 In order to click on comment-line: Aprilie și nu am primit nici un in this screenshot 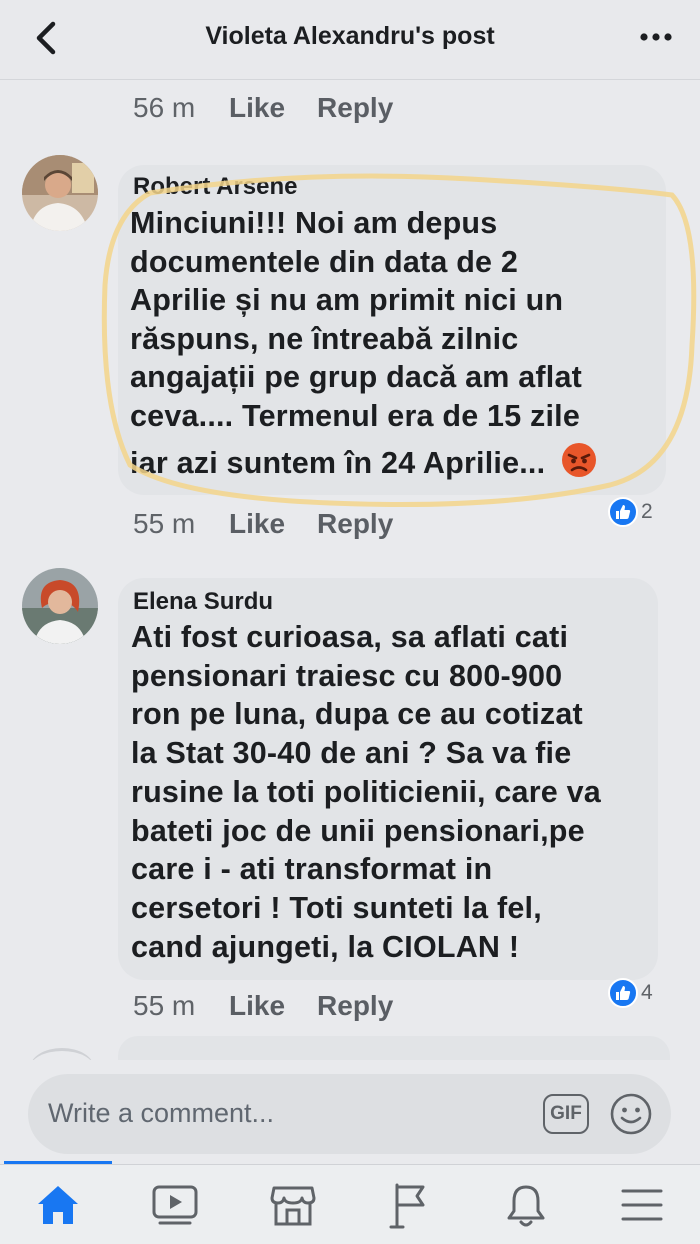, I will do `click(347, 300)`.